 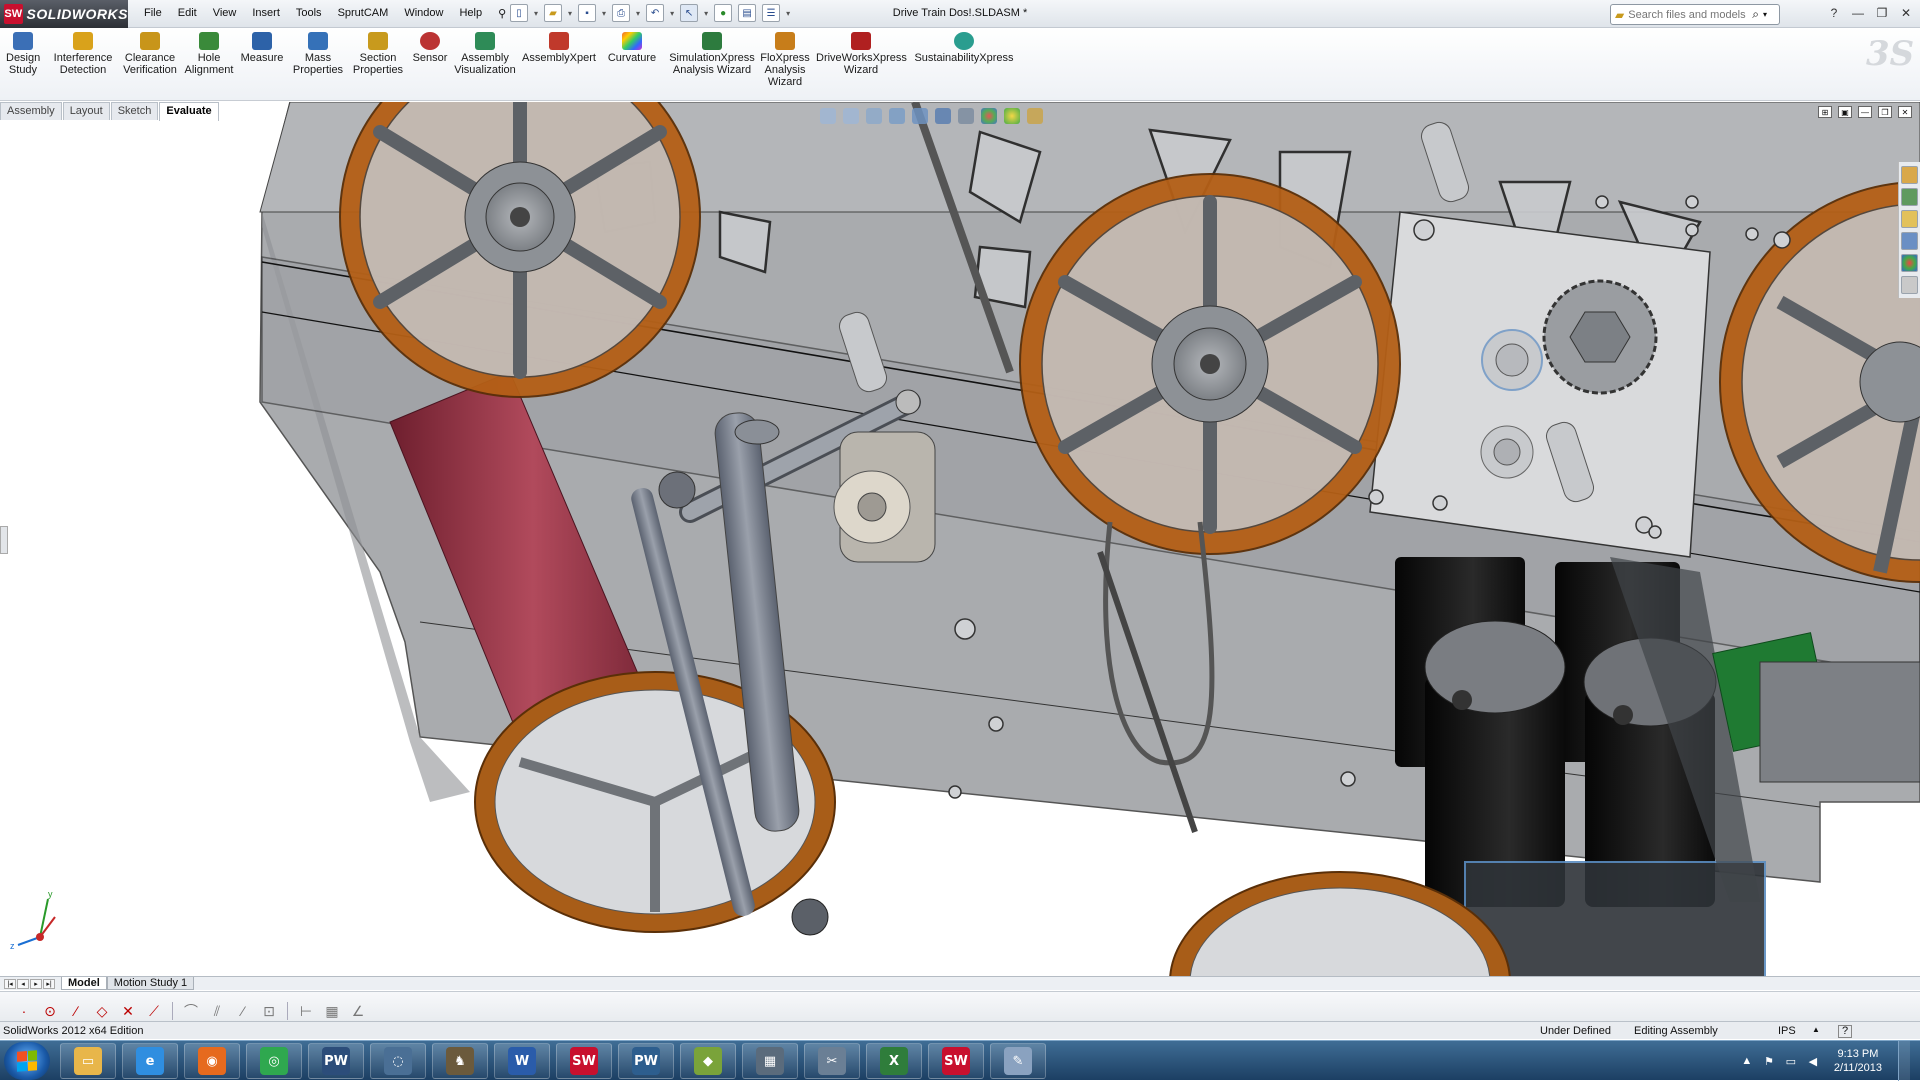 I want to click on construction-line-icon: ⁄, so click(x=243, y=1011).